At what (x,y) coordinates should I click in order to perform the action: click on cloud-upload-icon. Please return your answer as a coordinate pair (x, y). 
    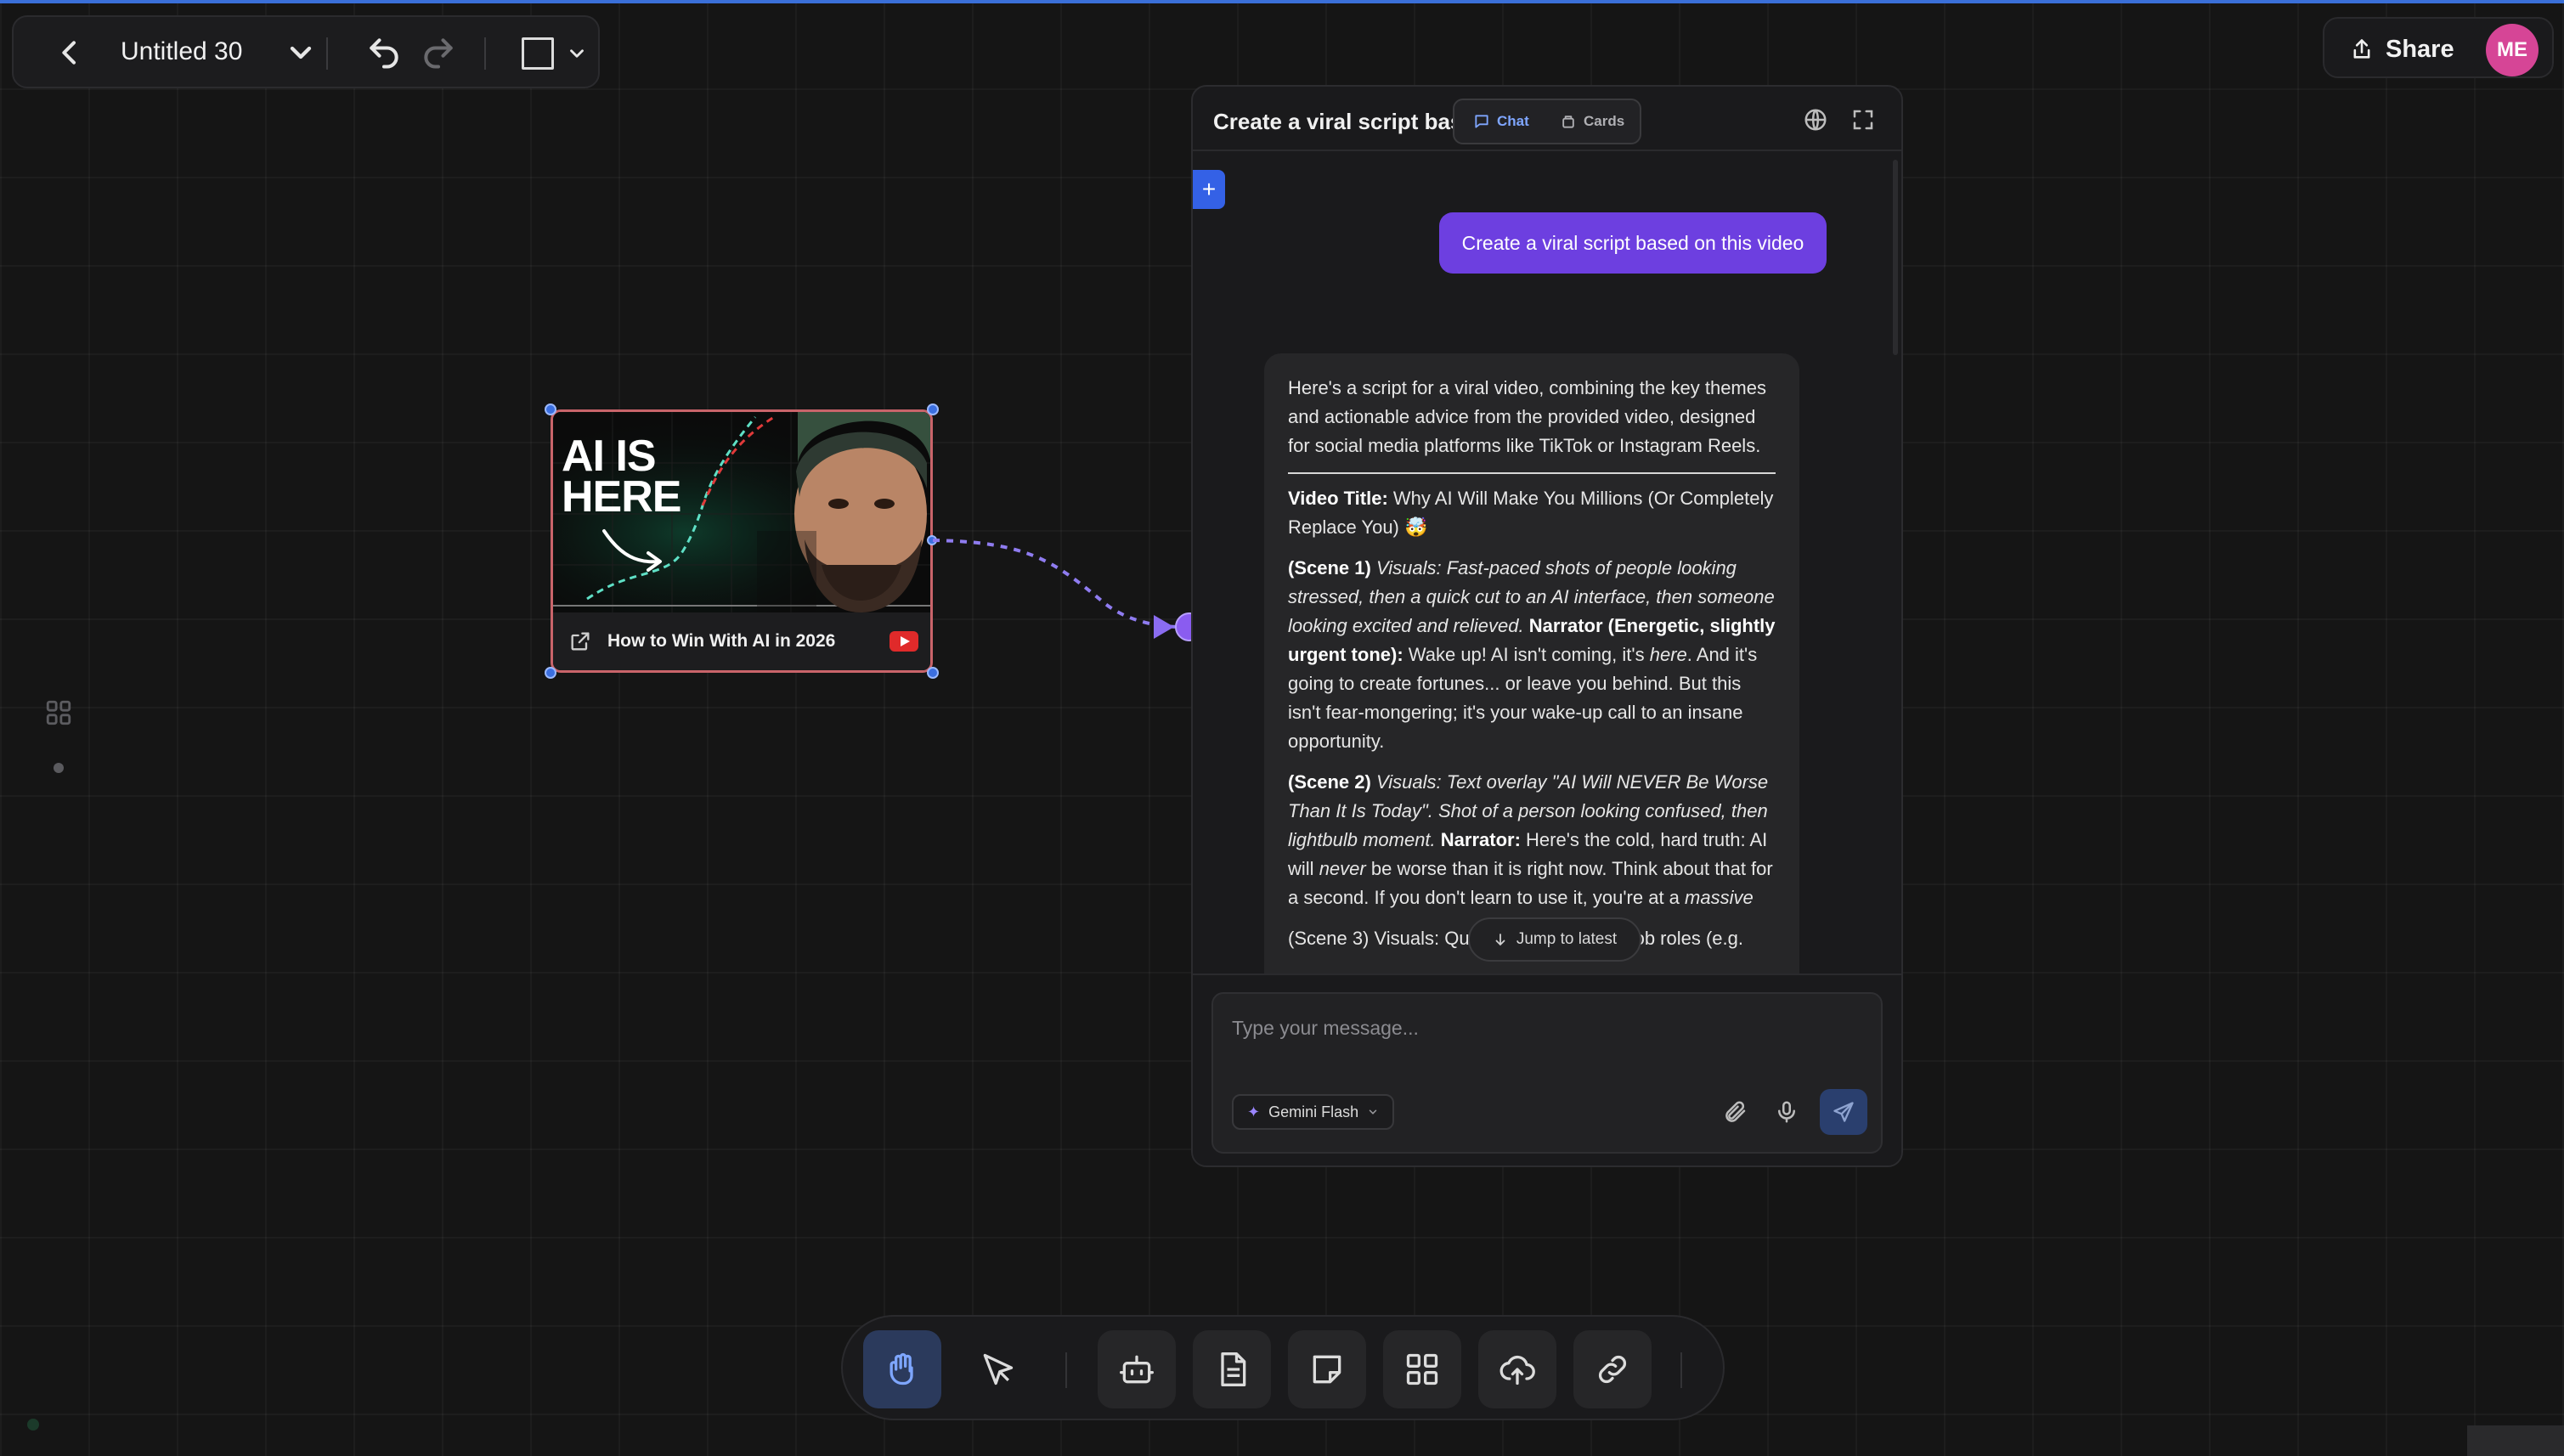
    Looking at the image, I should click on (1517, 1370).